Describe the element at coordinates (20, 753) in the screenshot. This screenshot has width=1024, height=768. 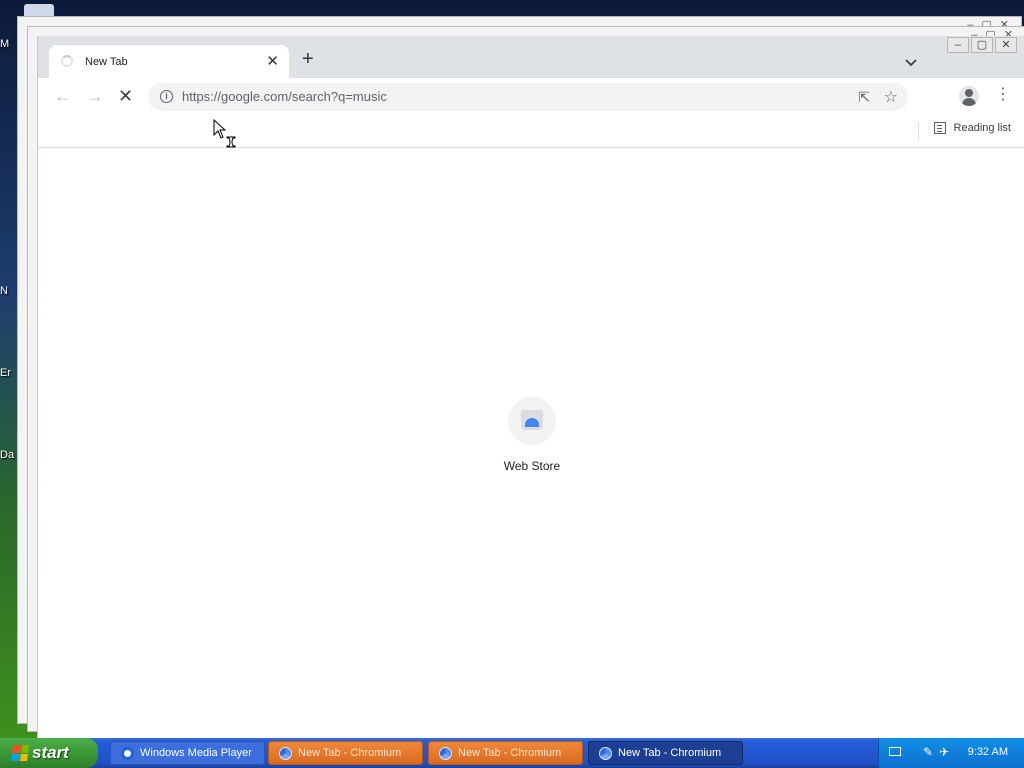
I see `windows-logo-icon` at that location.